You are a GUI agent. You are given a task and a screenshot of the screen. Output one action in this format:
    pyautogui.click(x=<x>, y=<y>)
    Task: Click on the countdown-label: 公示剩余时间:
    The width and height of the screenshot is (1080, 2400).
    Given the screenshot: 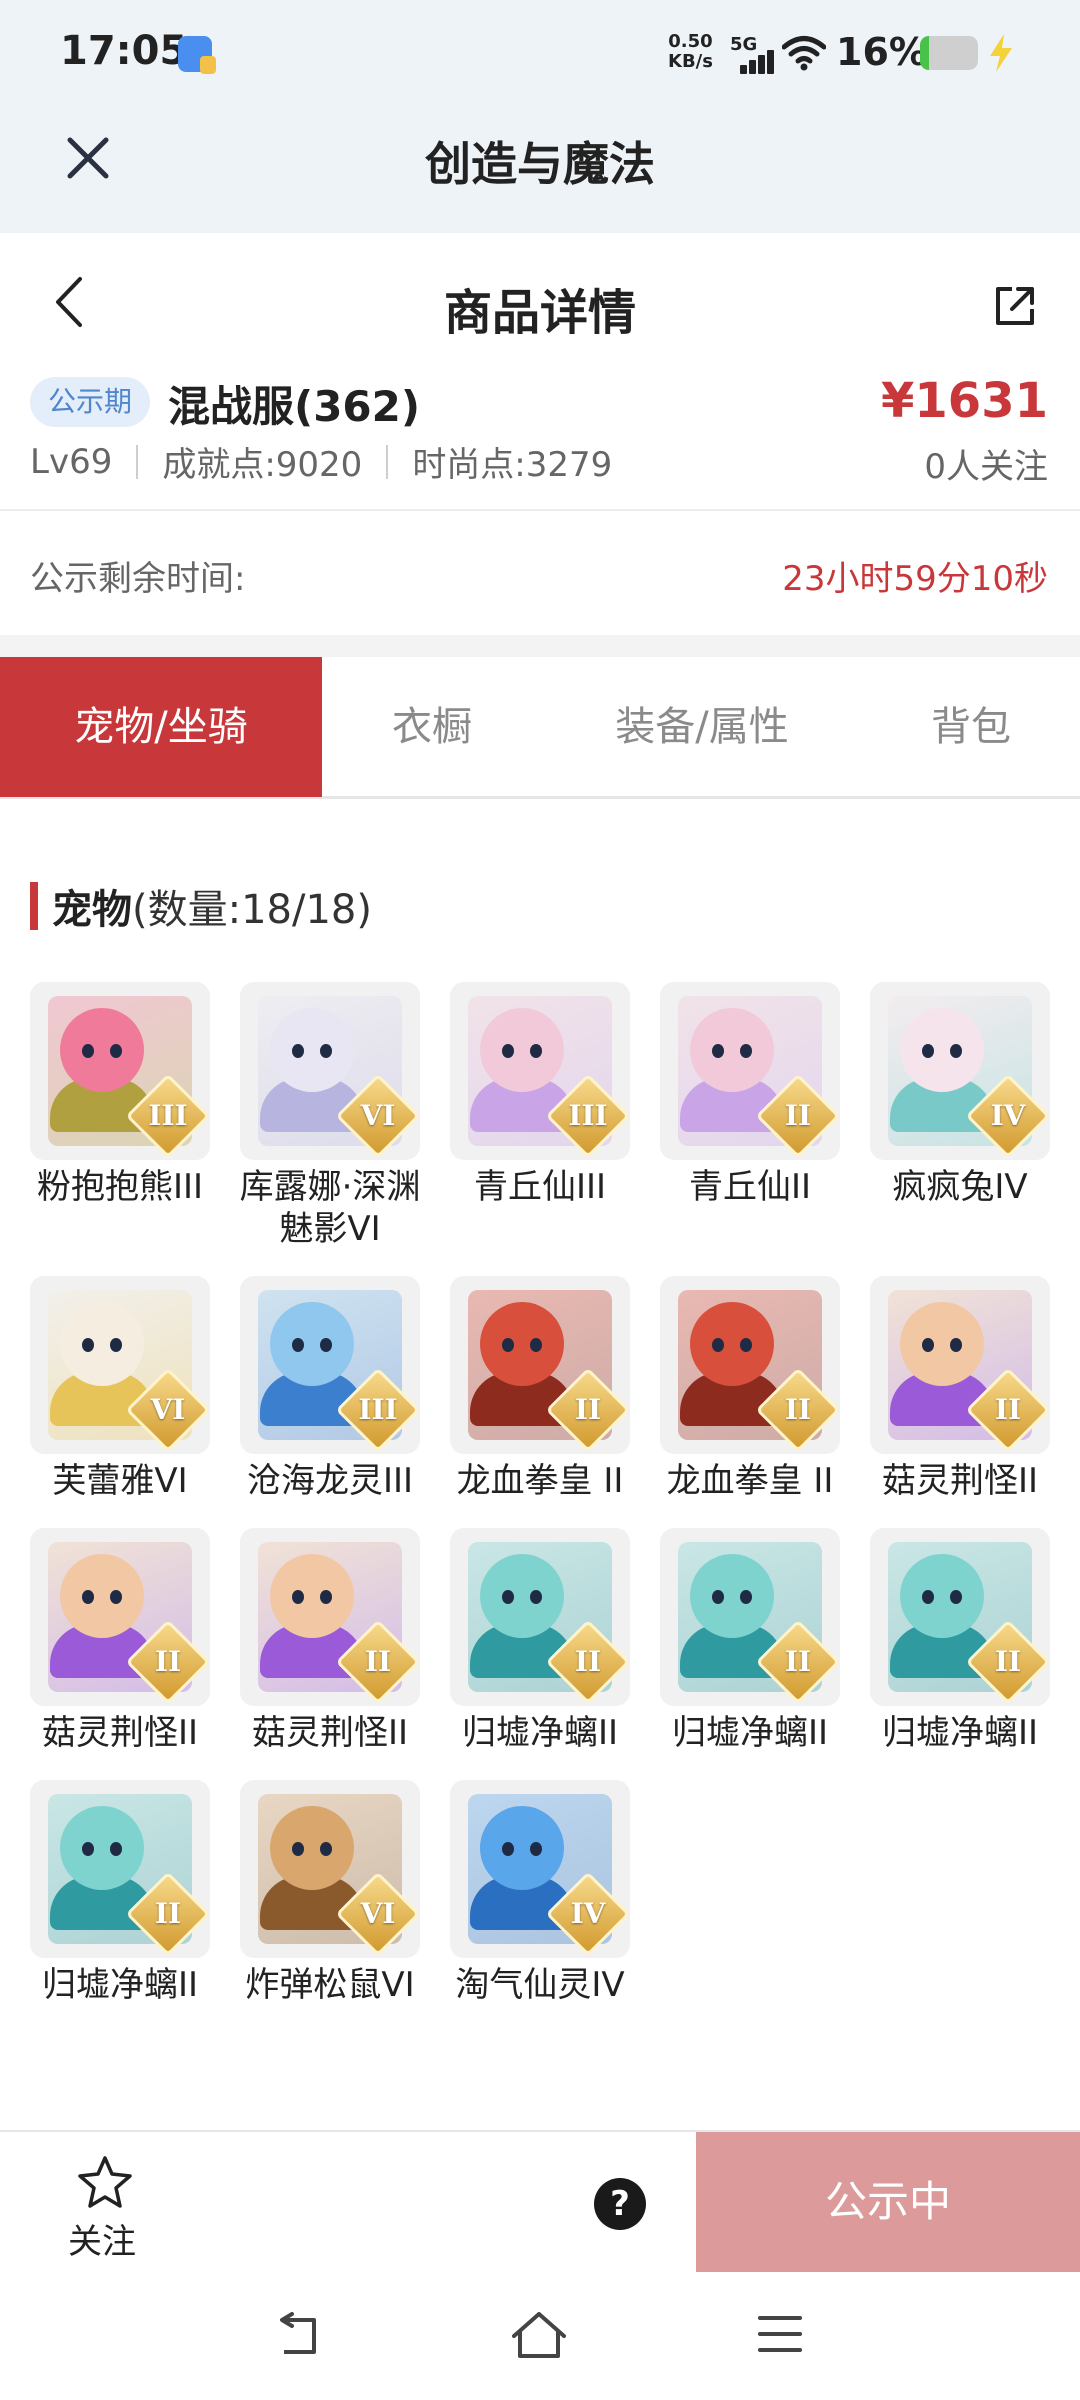 What is the action you would take?
    pyautogui.click(x=138, y=579)
    